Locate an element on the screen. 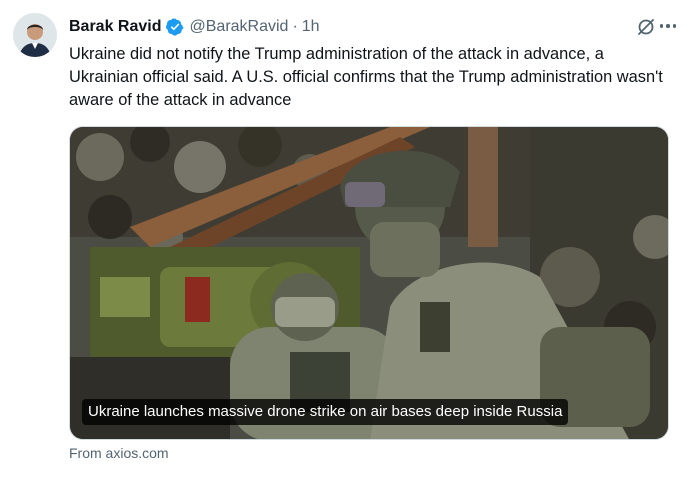  verified-badge-icon is located at coordinates (174, 27).